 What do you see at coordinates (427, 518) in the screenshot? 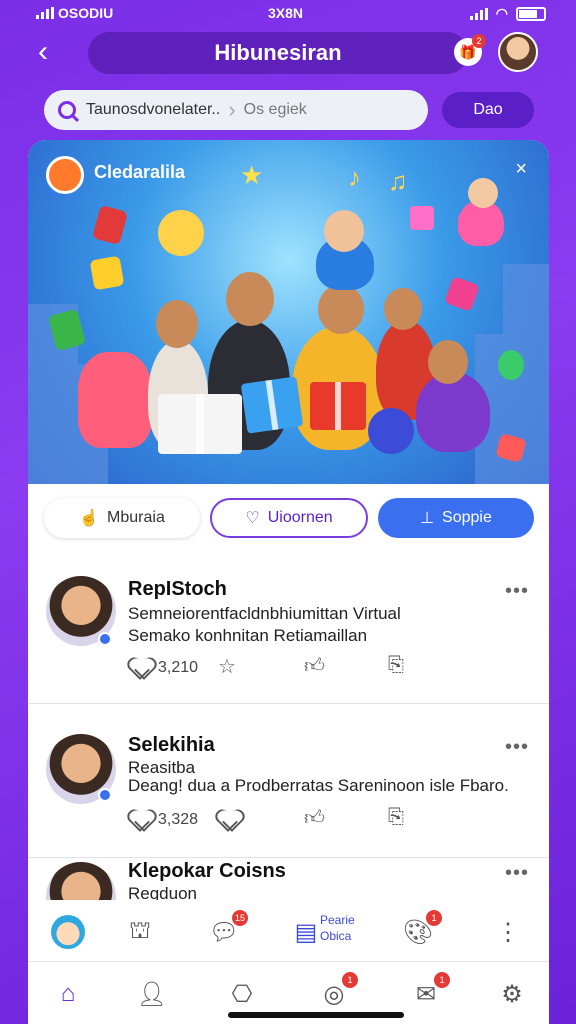
I see `upload-icon: ⊥` at bounding box center [427, 518].